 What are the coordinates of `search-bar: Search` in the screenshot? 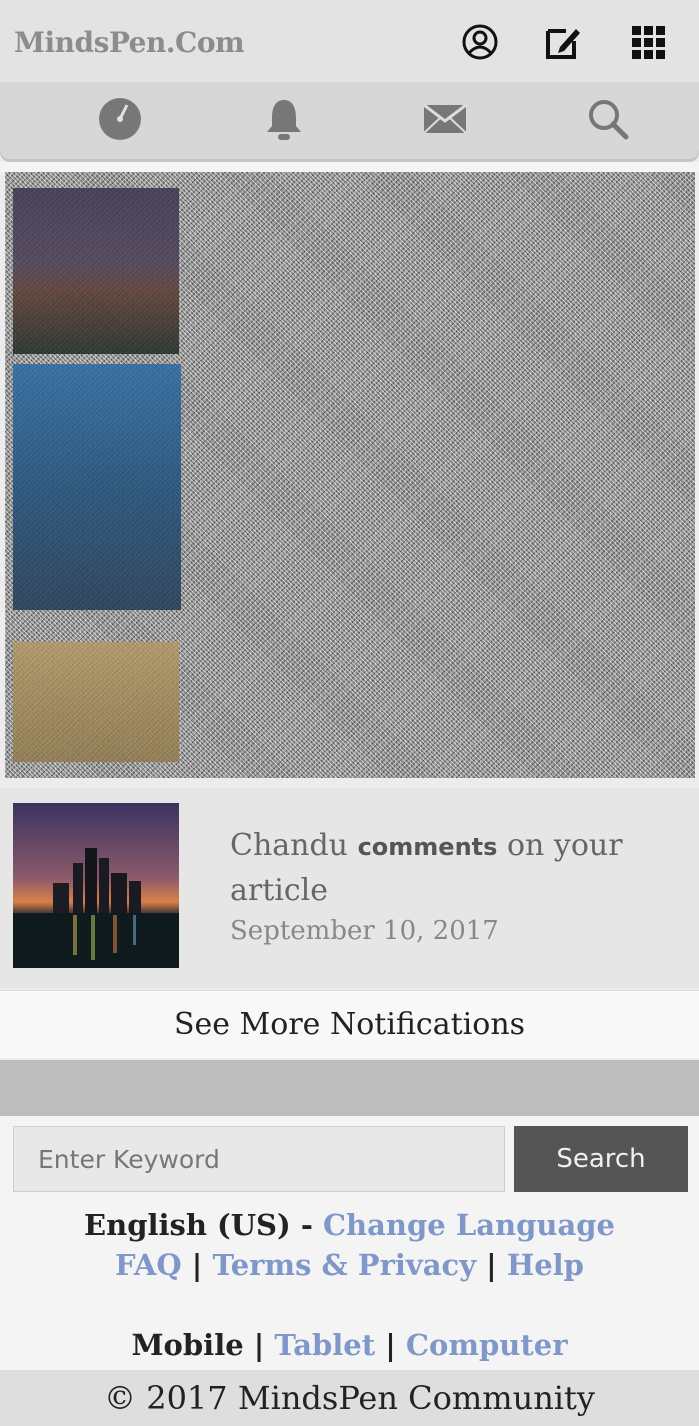 It's located at (349, 1158).